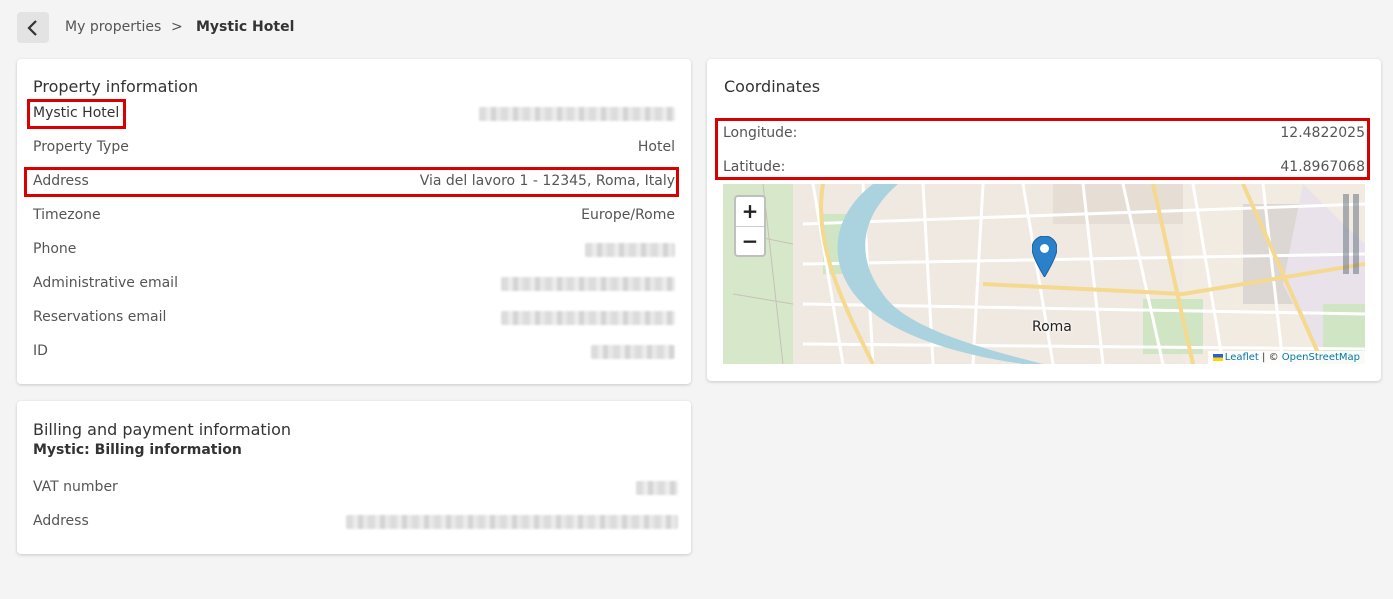  Describe the element at coordinates (750, 240) in the screenshot. I see `zoom-out-button: −` at that location.